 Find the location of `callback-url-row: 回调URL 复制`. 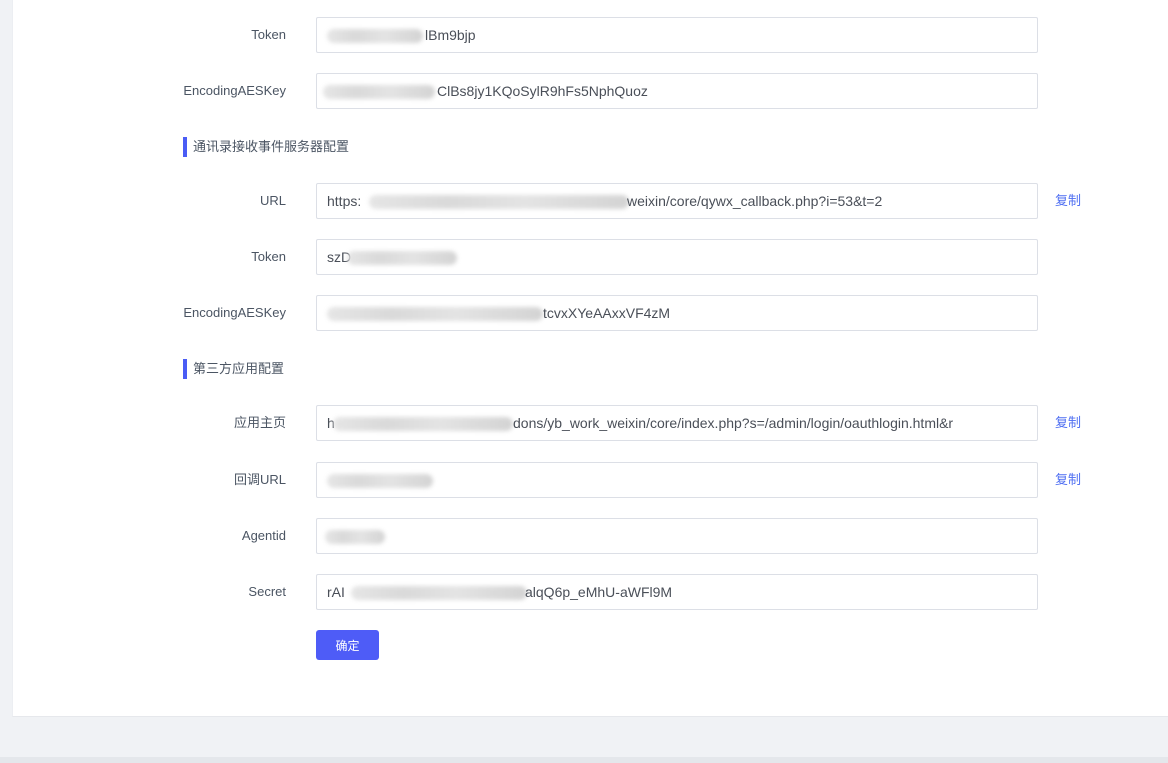

callback-url-row: 回调URL 复制 is located at coordinates (584, 480).